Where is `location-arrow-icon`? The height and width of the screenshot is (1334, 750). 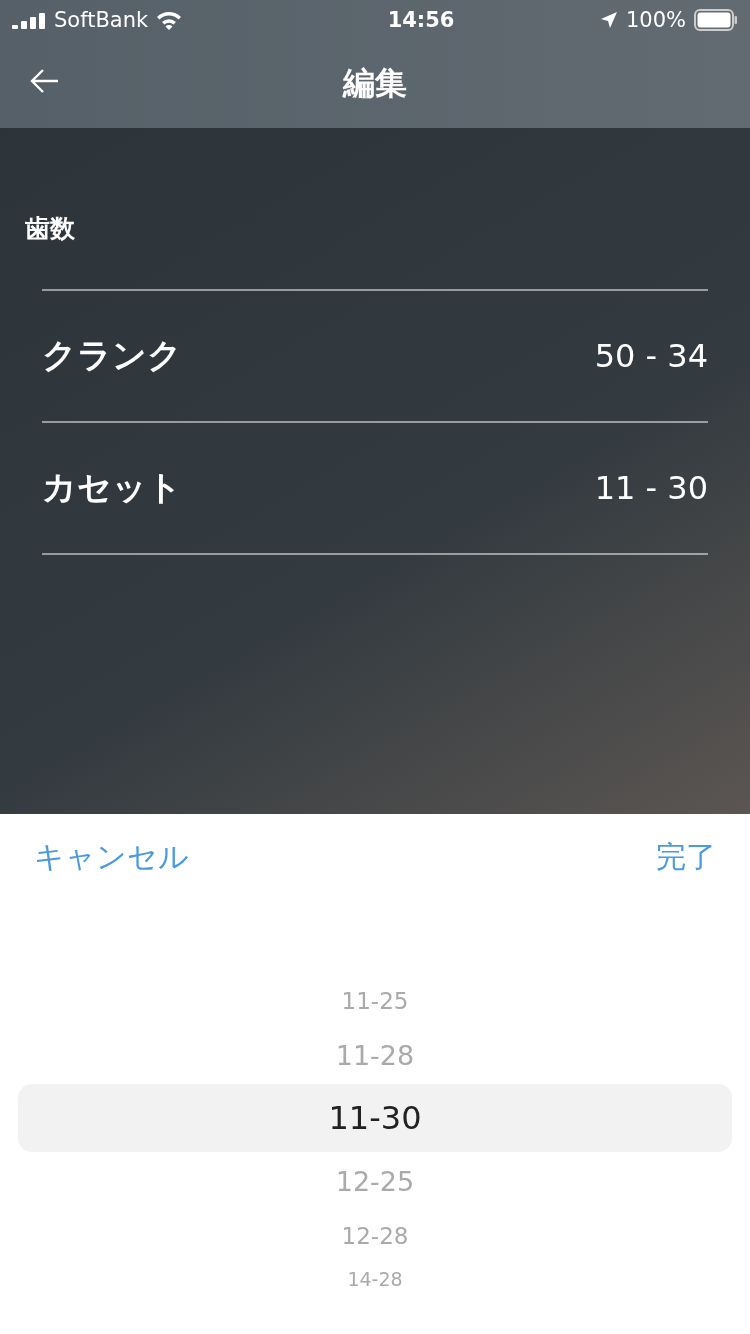
location-arrow-icon is located at coordinates (608, 20).